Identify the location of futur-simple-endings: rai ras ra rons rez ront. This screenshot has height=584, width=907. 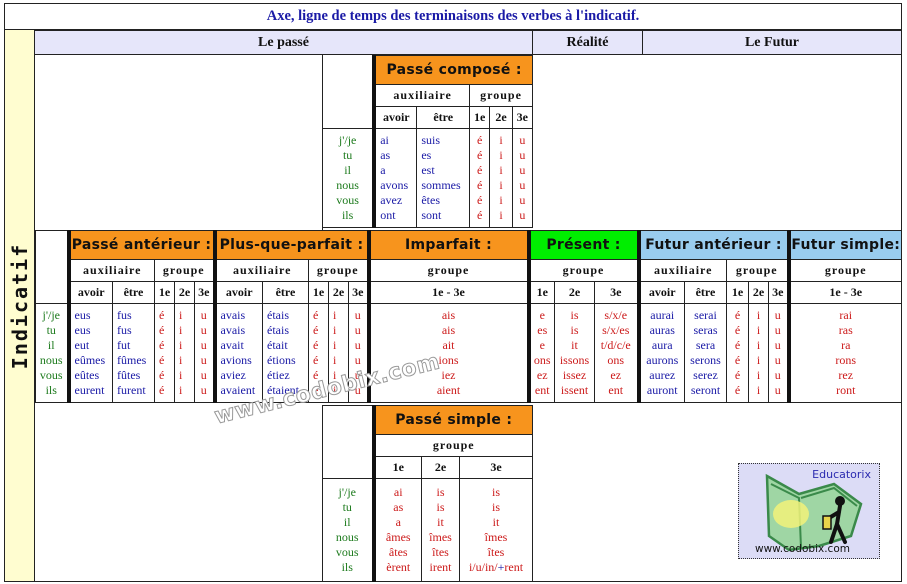
(844, 353).